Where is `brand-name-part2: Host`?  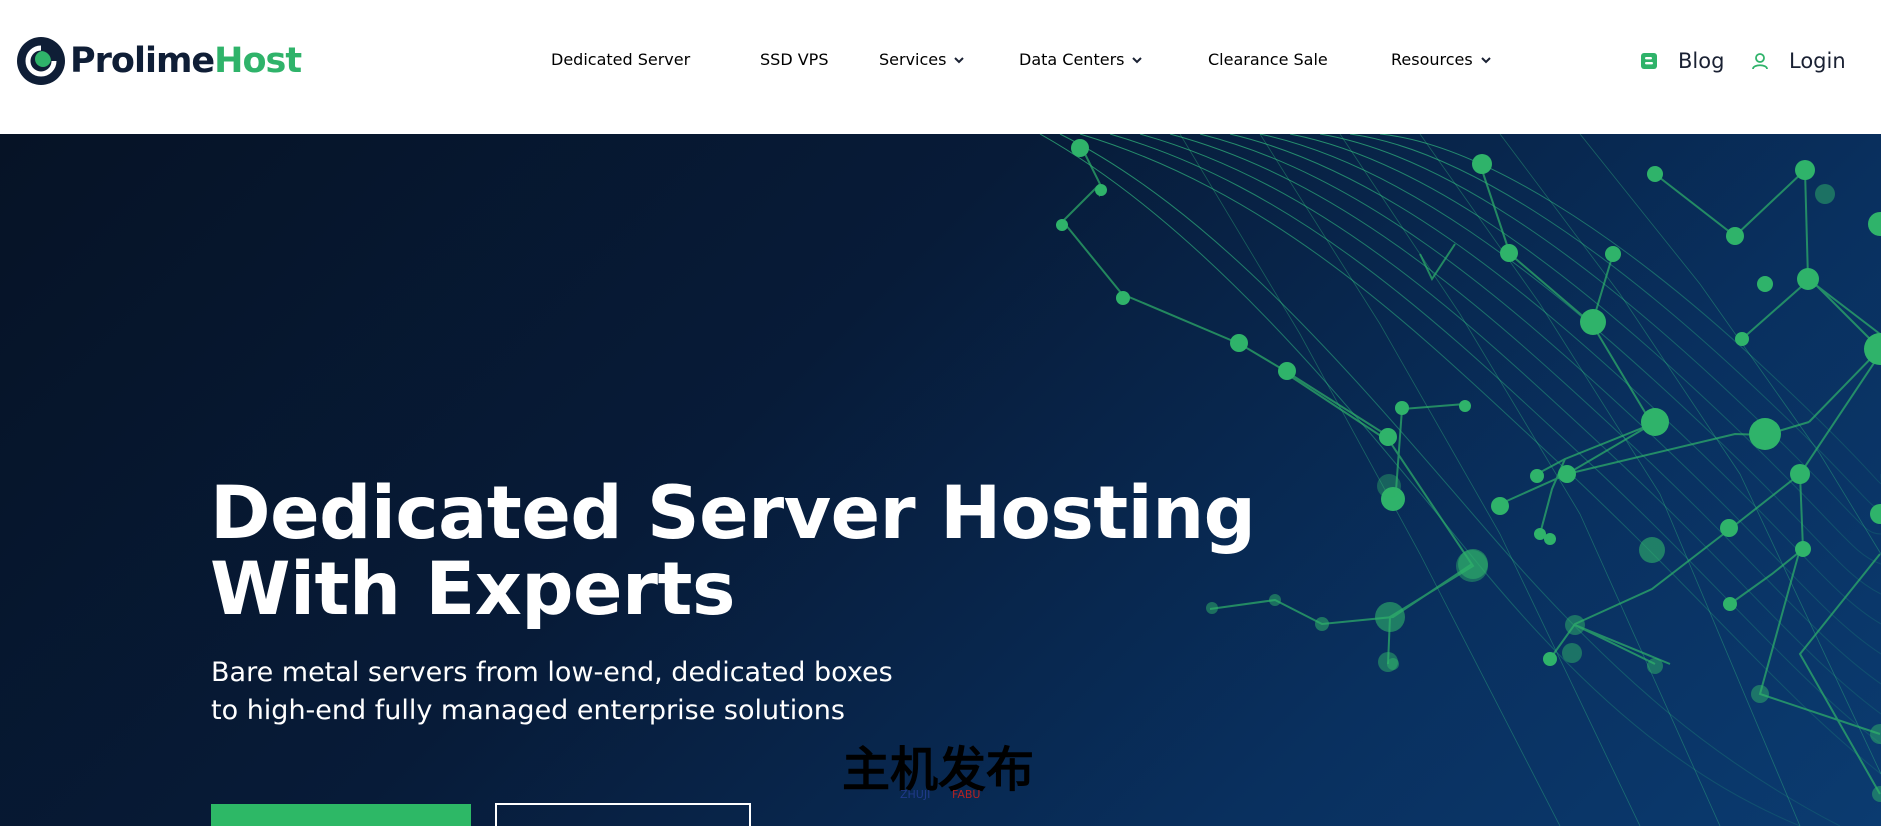
brand-name-part2: Host is located at coordinates (258, 61).